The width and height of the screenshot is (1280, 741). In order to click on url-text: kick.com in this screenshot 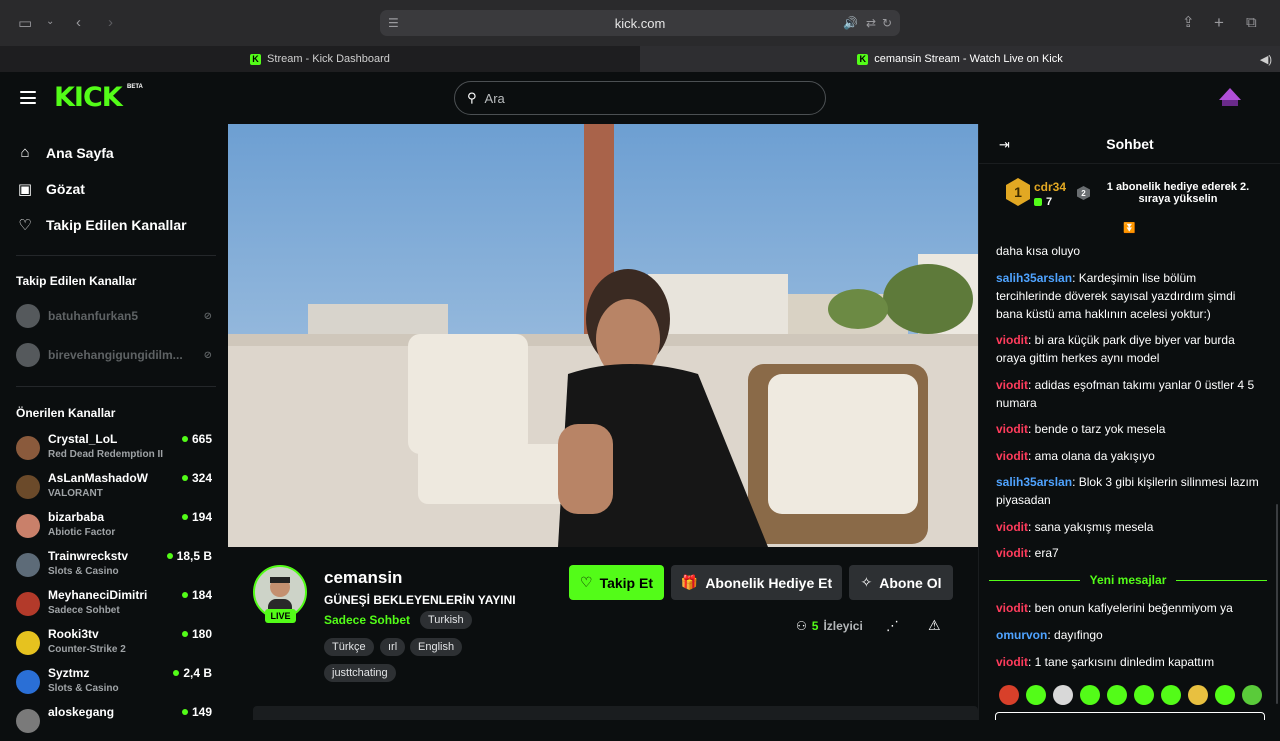, I will do `click(640, 23)`.